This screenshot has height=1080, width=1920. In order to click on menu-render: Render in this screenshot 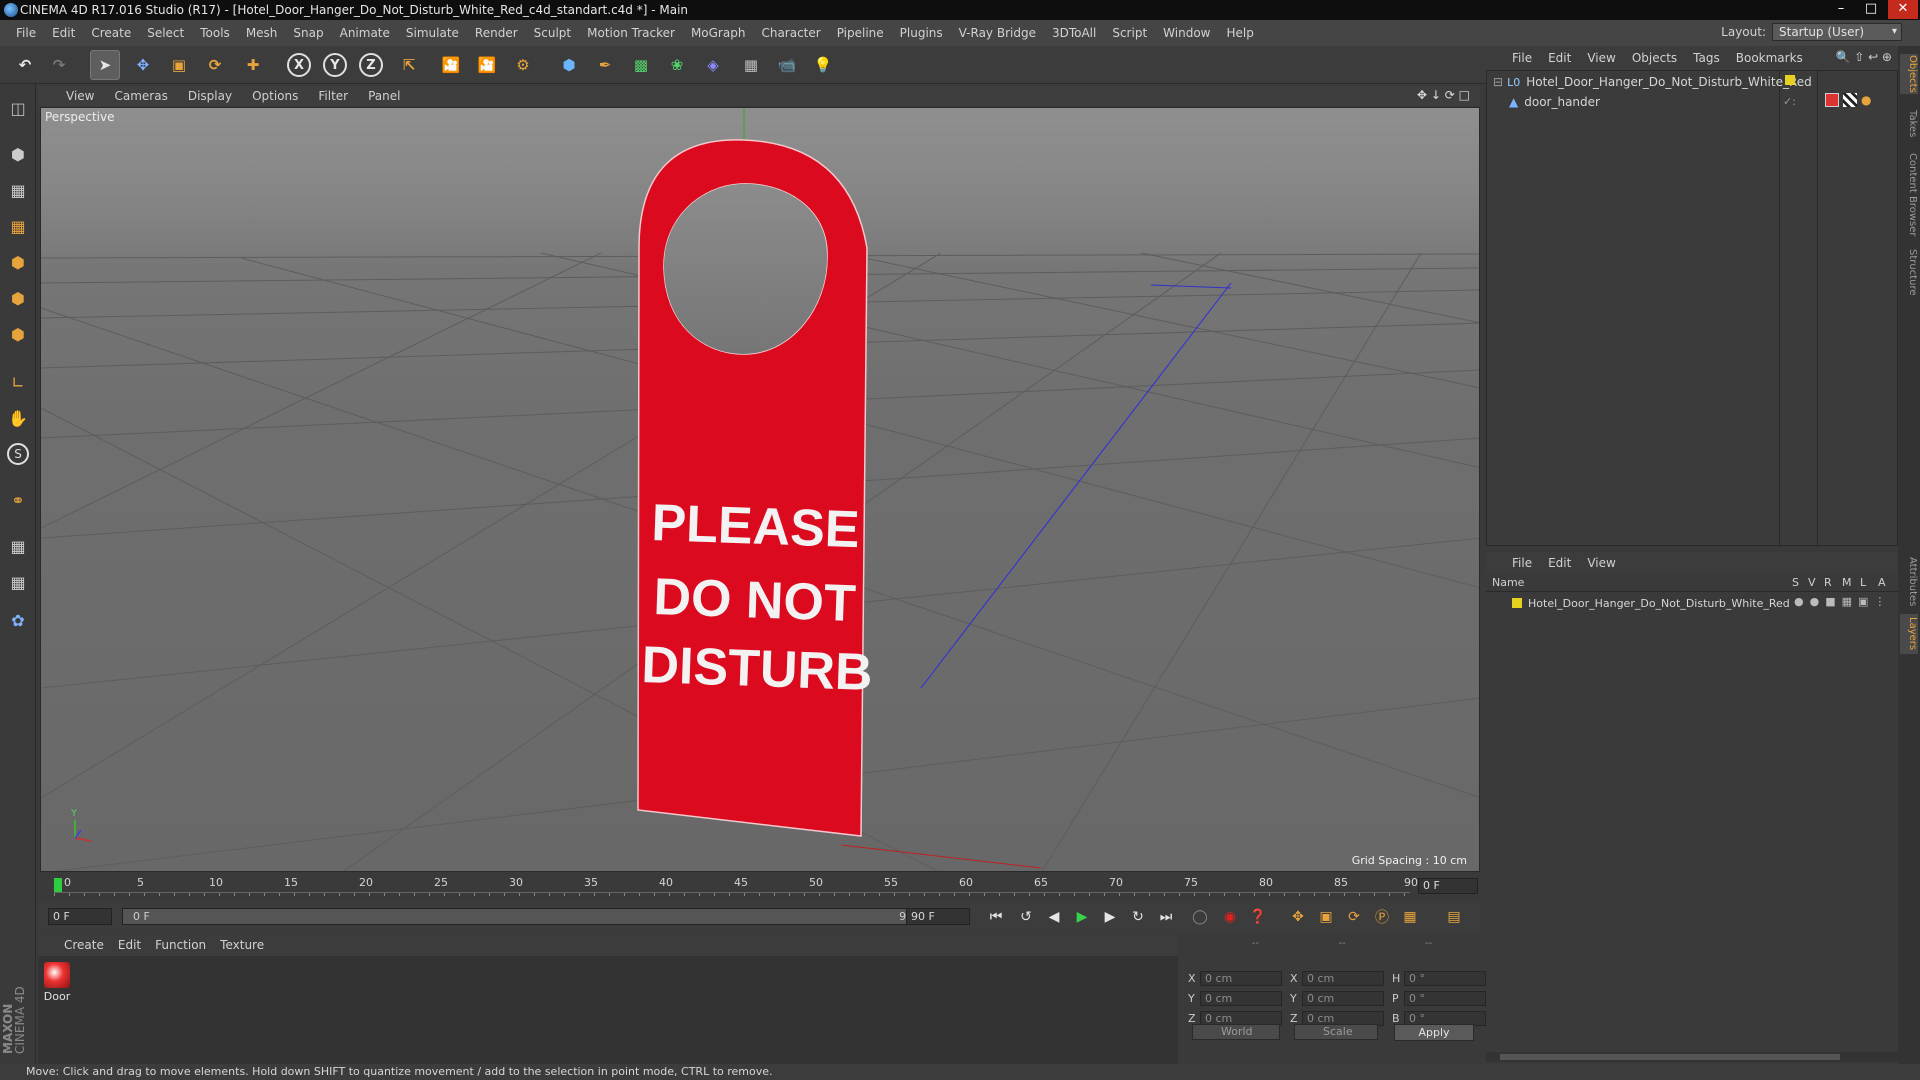, I will do `click(496, 33)`.